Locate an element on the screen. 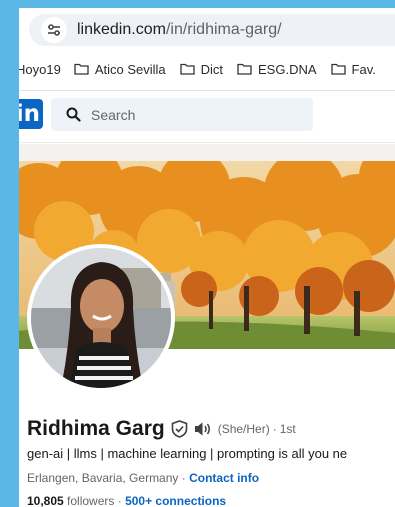  bookmark-label: Dict is located at coordinates (212, 69).